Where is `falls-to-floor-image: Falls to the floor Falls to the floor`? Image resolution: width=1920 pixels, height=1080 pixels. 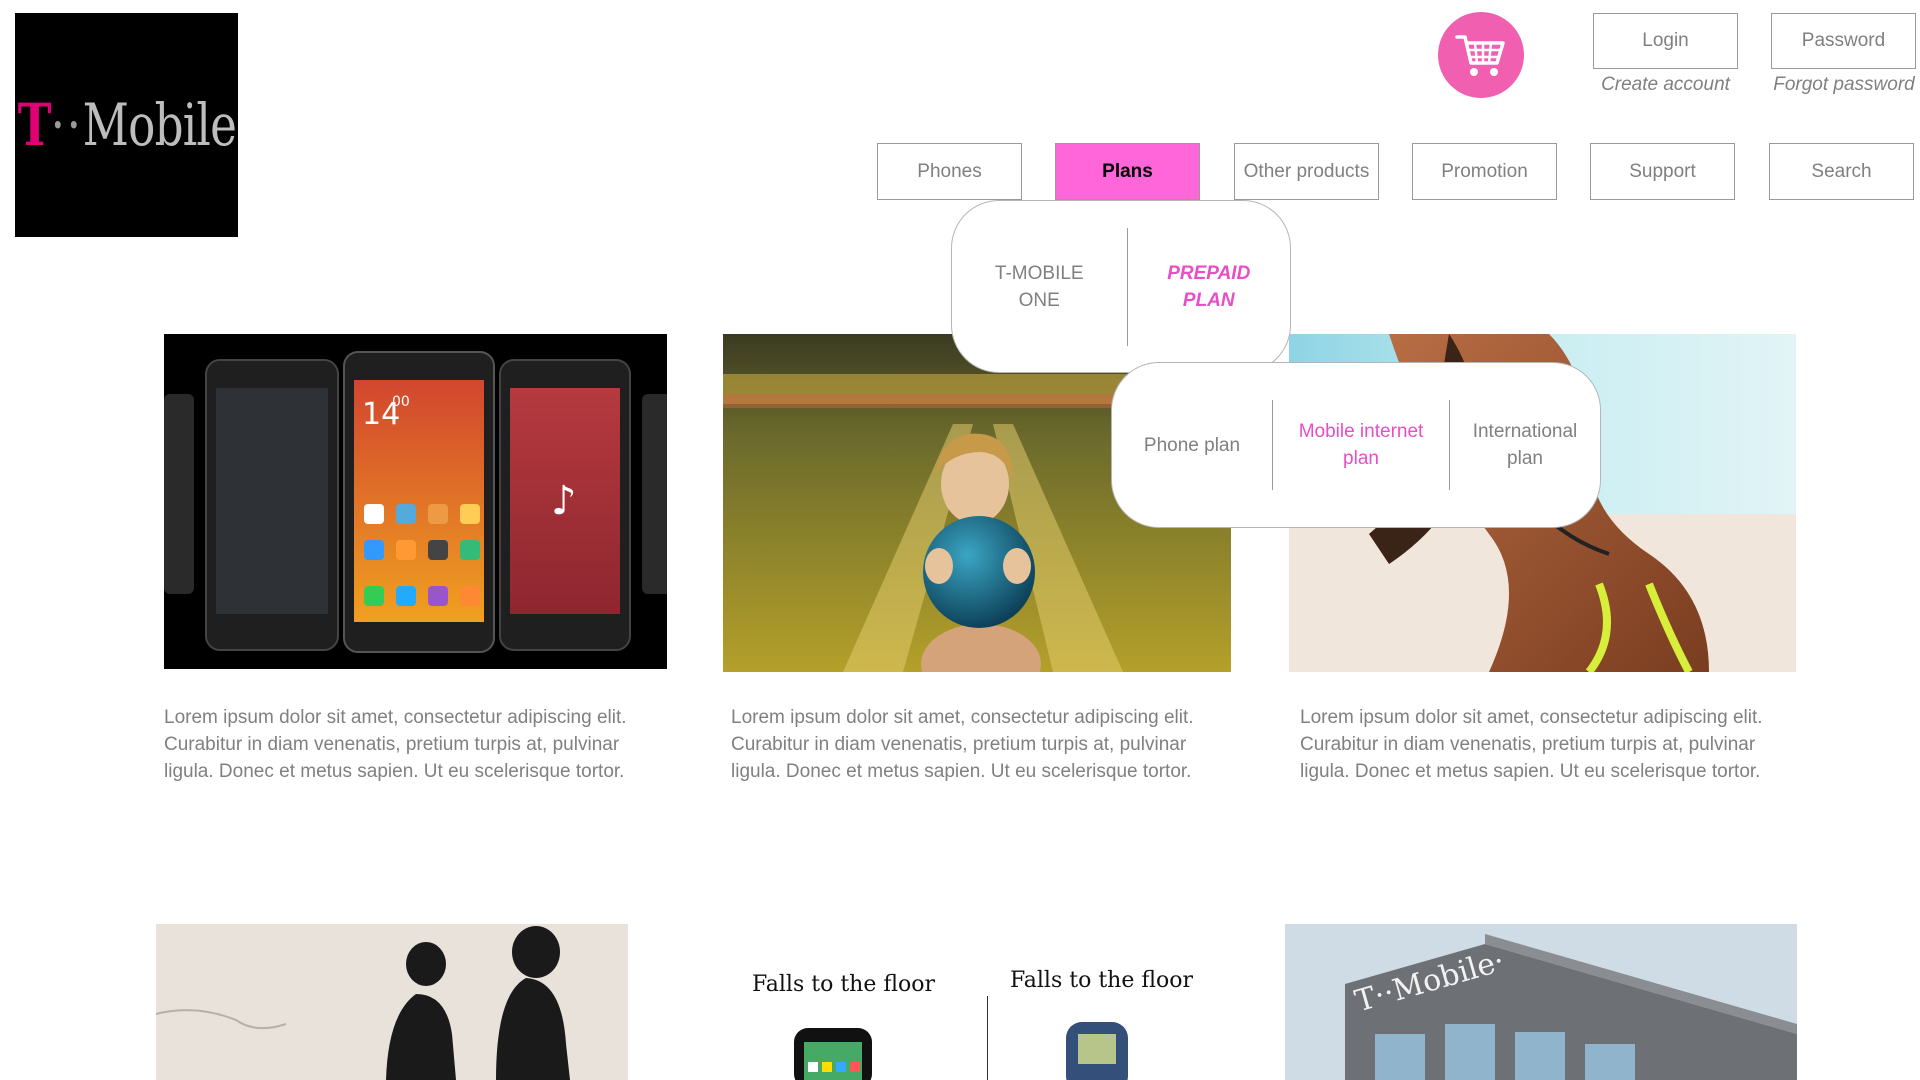
falls-to-floor-image: Falls to the floor Falls to the floor is located at coordinates (978, 1002).